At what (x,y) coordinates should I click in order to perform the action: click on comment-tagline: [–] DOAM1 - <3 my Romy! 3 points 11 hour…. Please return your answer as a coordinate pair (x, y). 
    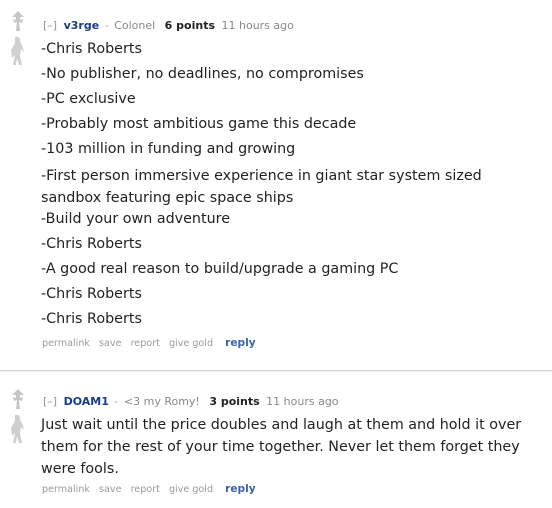
    Looking at the image, I should click on (191, 402).